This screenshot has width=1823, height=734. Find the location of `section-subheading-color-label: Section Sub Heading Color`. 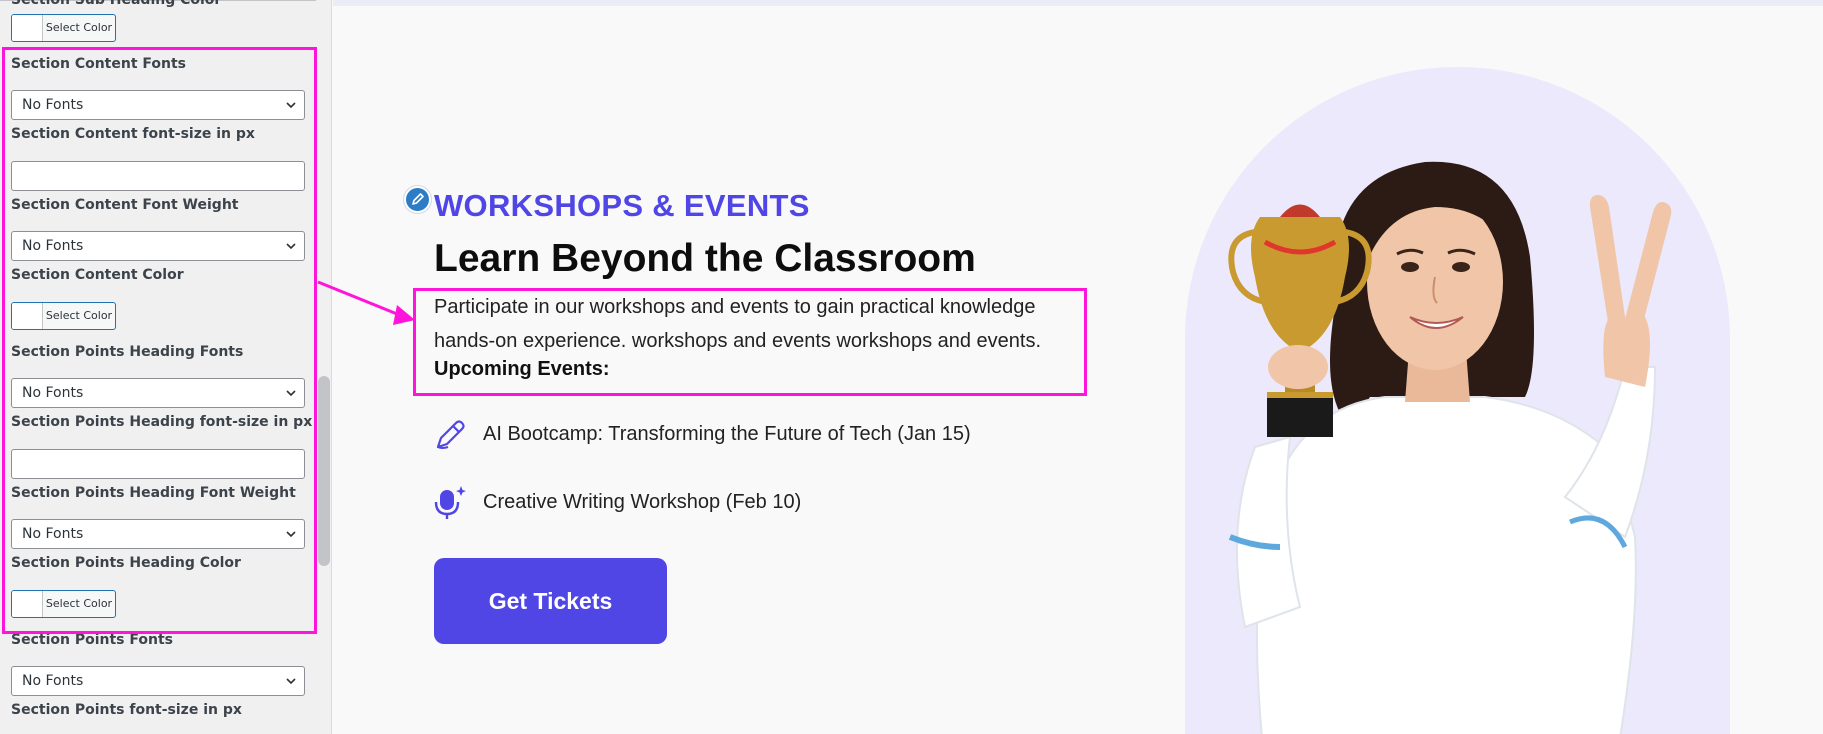

section-subheading-color-label: Section Sub Heading Color is located at coordinates (116, 4).